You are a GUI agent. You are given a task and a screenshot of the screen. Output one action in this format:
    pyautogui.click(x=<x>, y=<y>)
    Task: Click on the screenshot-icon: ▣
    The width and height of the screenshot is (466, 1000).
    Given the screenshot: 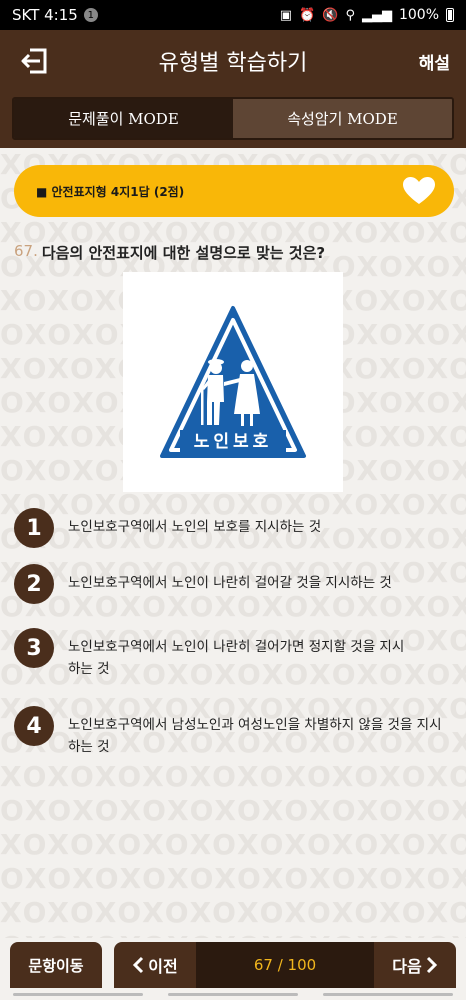 What is the action you would take?
    pyautogui.click(x=286, y=15)
    